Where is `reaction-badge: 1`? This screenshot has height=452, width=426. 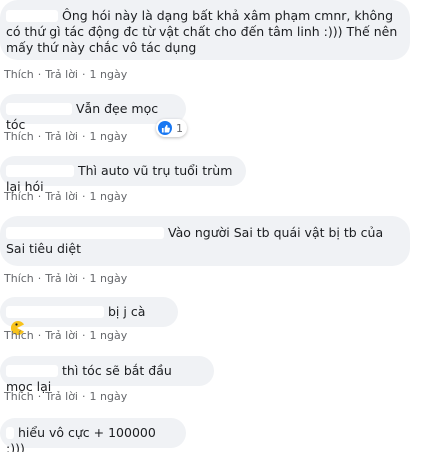 reaction-badge: 1 is located at coordinates (171, 128).